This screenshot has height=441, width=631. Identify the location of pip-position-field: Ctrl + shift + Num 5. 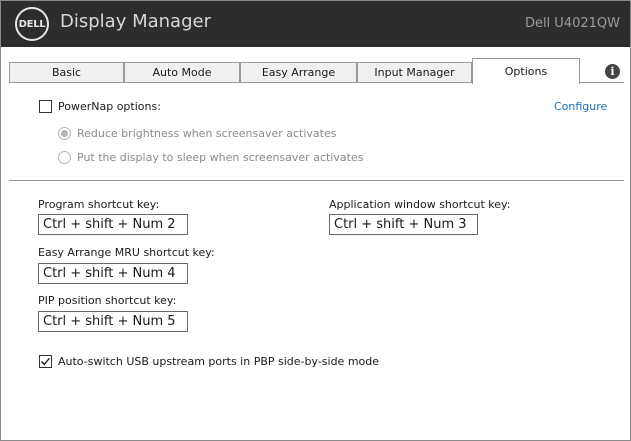
(113, 321).